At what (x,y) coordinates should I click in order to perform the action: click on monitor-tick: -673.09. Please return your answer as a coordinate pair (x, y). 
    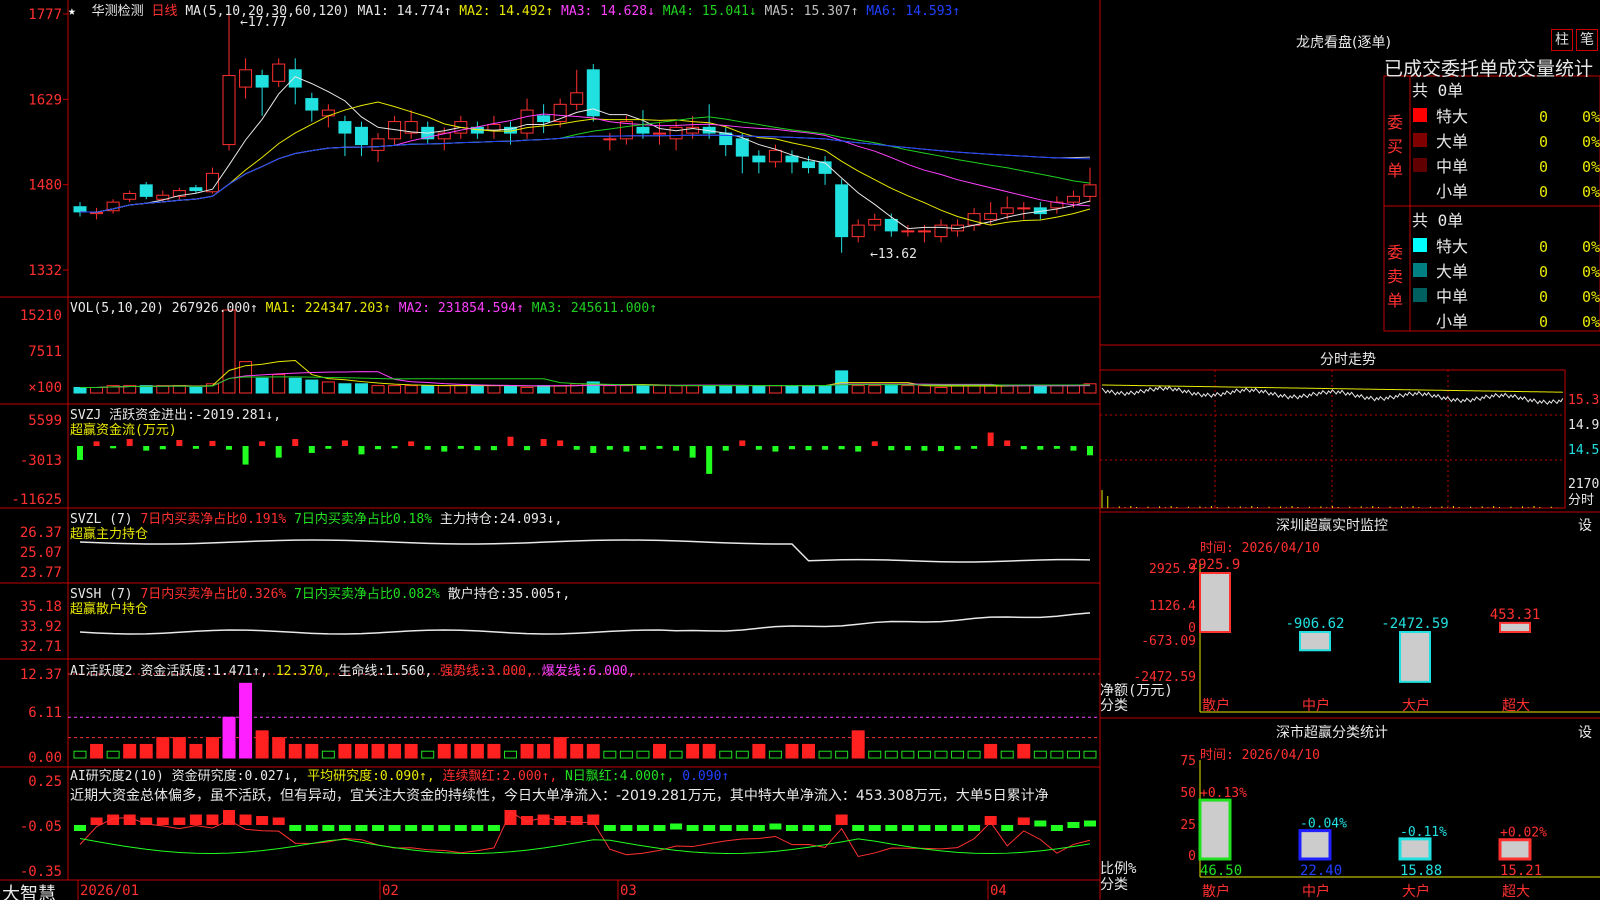
    Looking at the image, I should click on (1168, 641).